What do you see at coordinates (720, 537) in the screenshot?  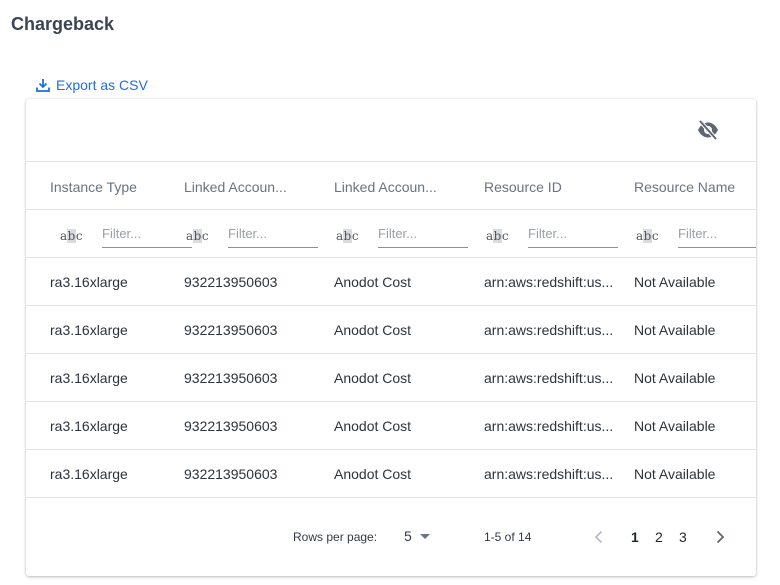 I see `chevron-right-icon` at bounding box center [720, 537].